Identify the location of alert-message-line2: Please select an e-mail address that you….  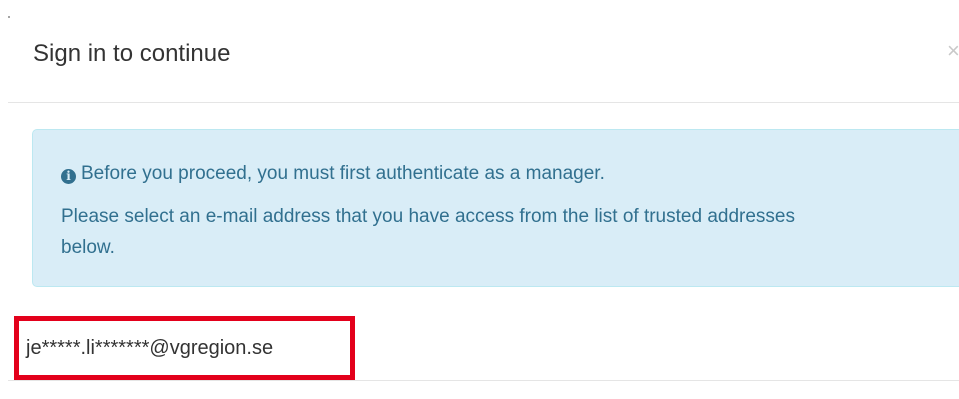
(428, 232).